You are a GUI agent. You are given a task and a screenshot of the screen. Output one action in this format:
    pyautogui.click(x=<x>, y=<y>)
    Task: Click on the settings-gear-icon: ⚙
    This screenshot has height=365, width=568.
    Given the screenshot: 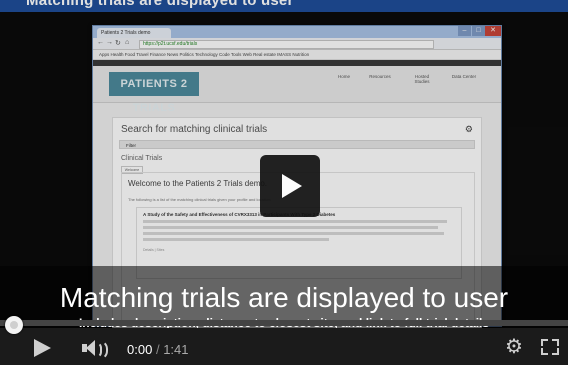 What is the action you would take?
    pyautogui.click(x=514, y=347)
    